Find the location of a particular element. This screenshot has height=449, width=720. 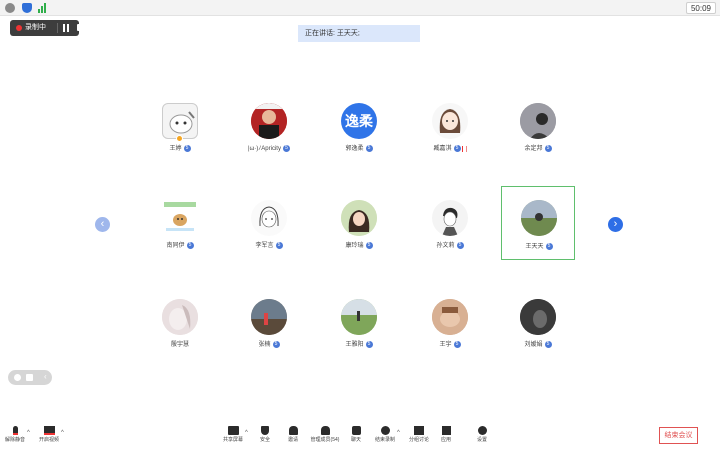

invite-label: 邀请 is located at coordinates (292, 440).